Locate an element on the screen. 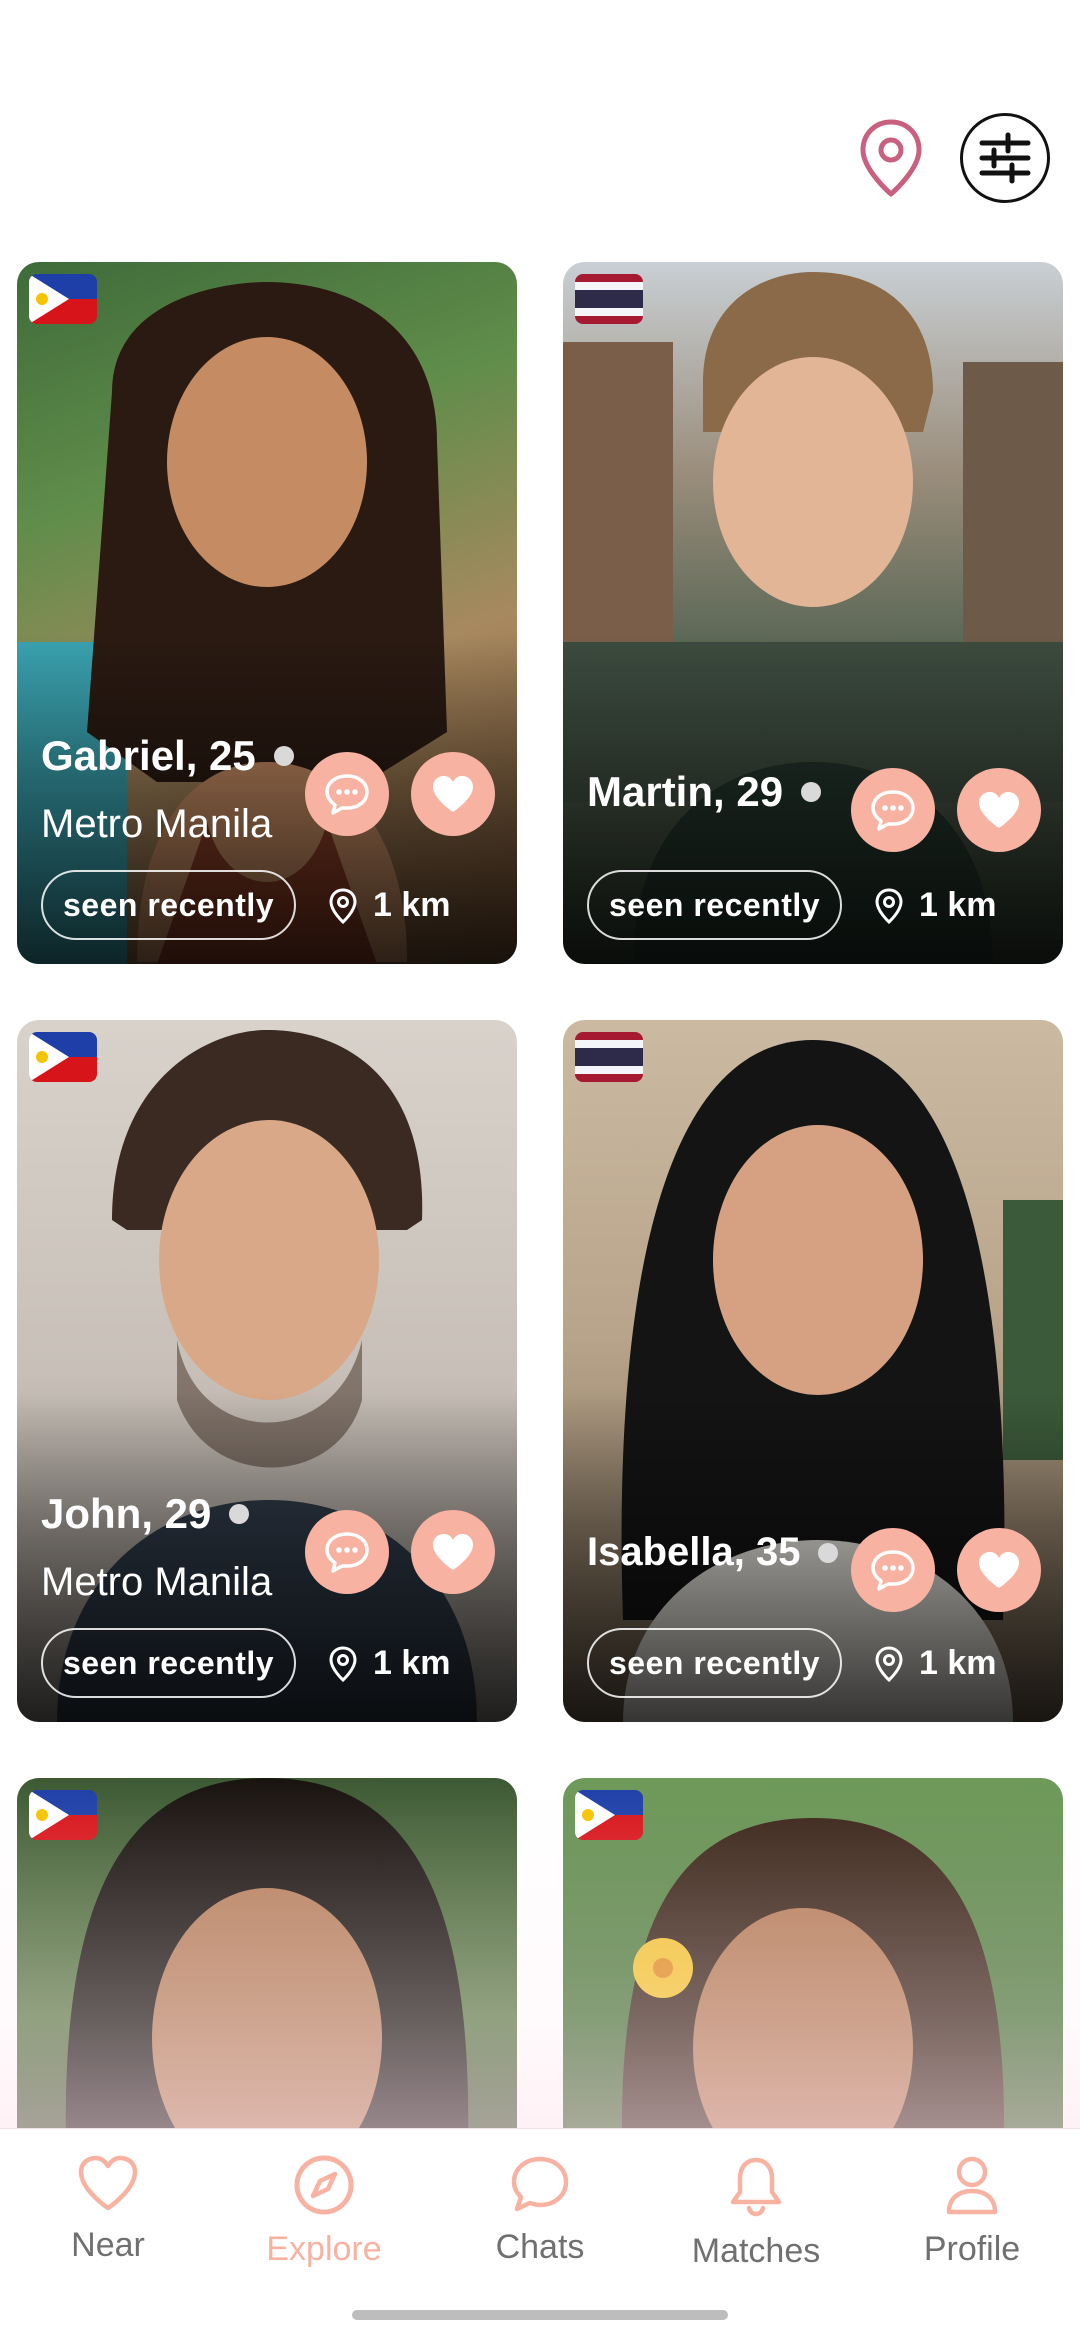  sliders-icon is located at coordinates (1005, 158).